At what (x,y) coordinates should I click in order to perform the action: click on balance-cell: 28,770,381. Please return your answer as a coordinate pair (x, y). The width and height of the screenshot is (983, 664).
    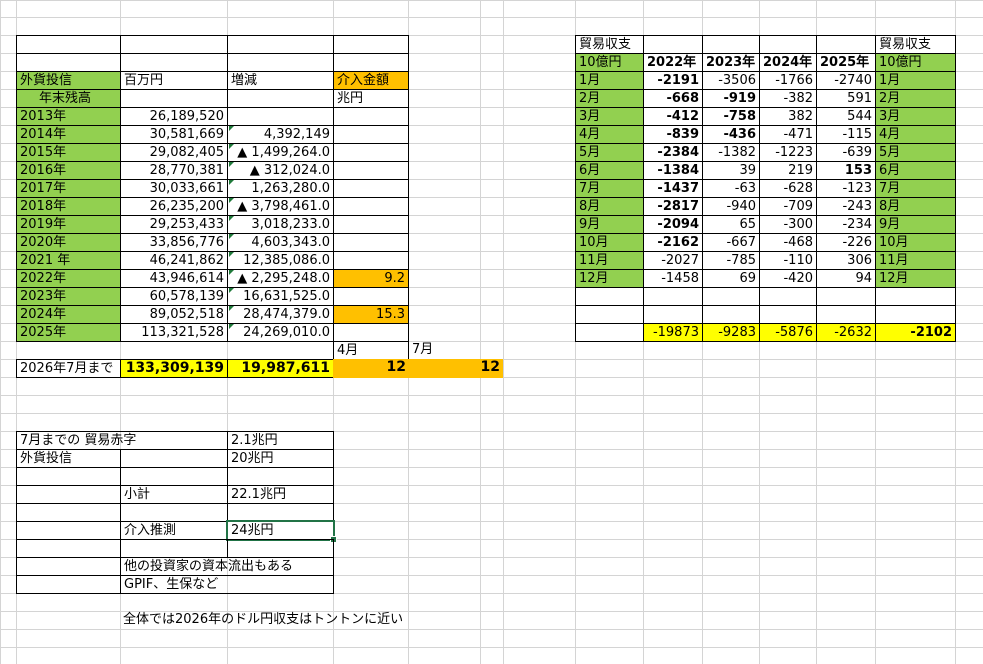
    Looking at the image, I should click on (174, 170).